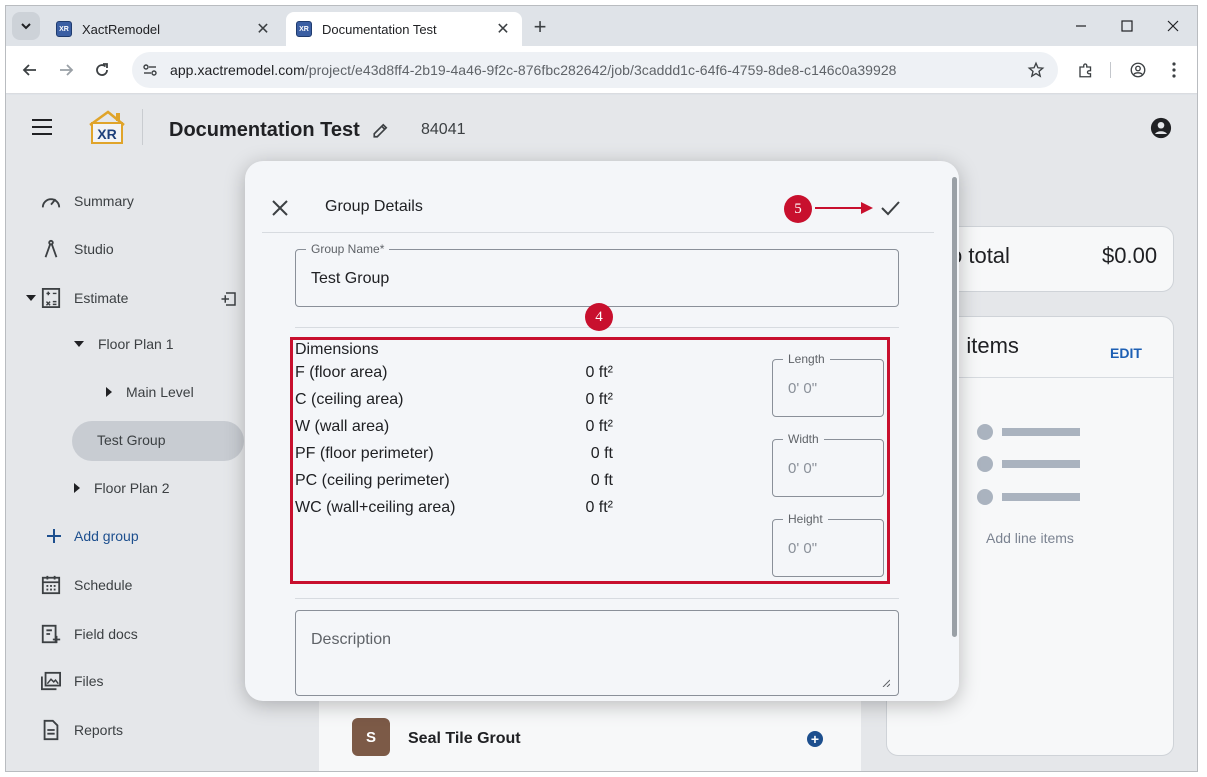 This screenshot has width=1207, height=777. What do you see at coordinates (104, 201) in the screenshot?
I see `sidebar-label: Summary` at bounding box center [104, 201].